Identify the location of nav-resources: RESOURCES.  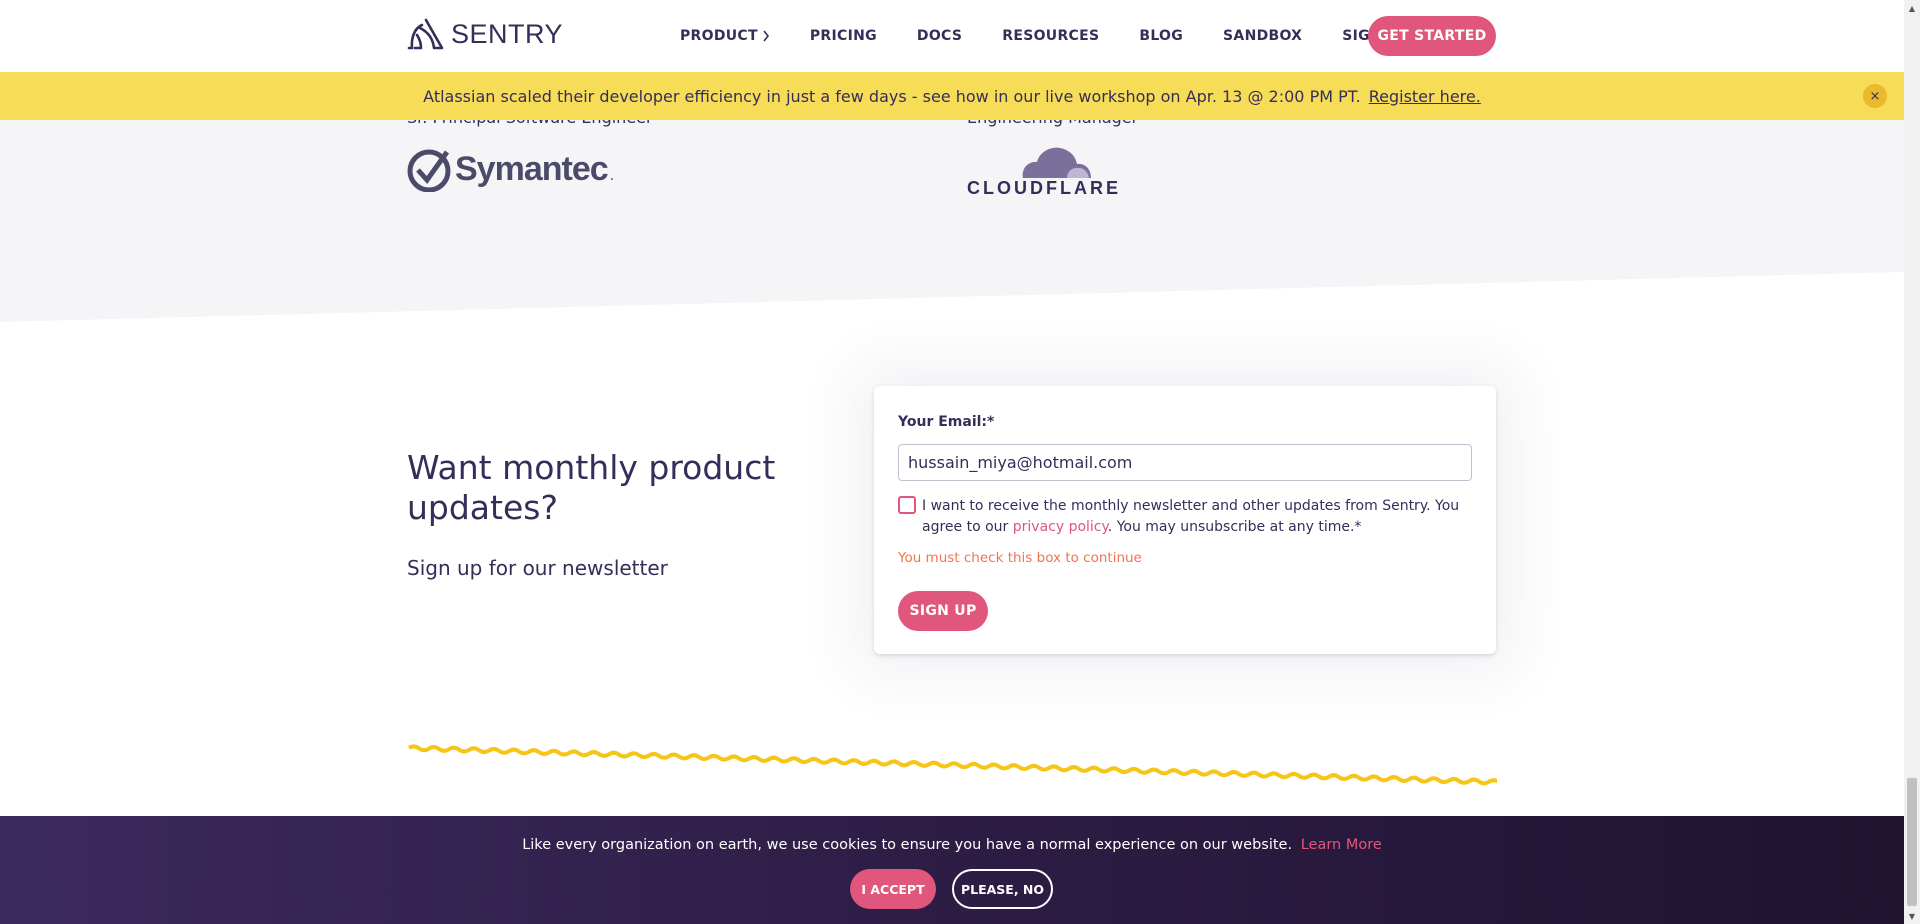
(1050, 36).